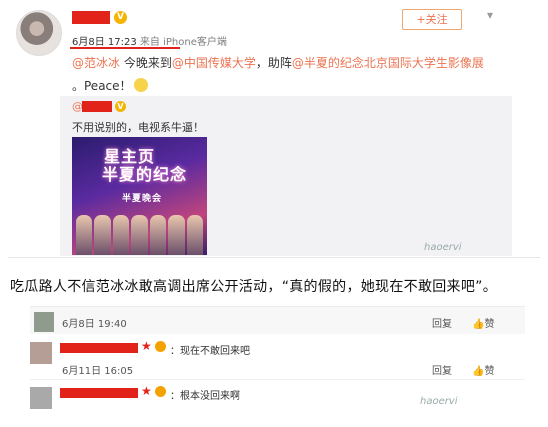  What do you see at coordinates (273, 63) in the screenshot?
I see `post-text: ，助阵` at bounding box center [273, 63].